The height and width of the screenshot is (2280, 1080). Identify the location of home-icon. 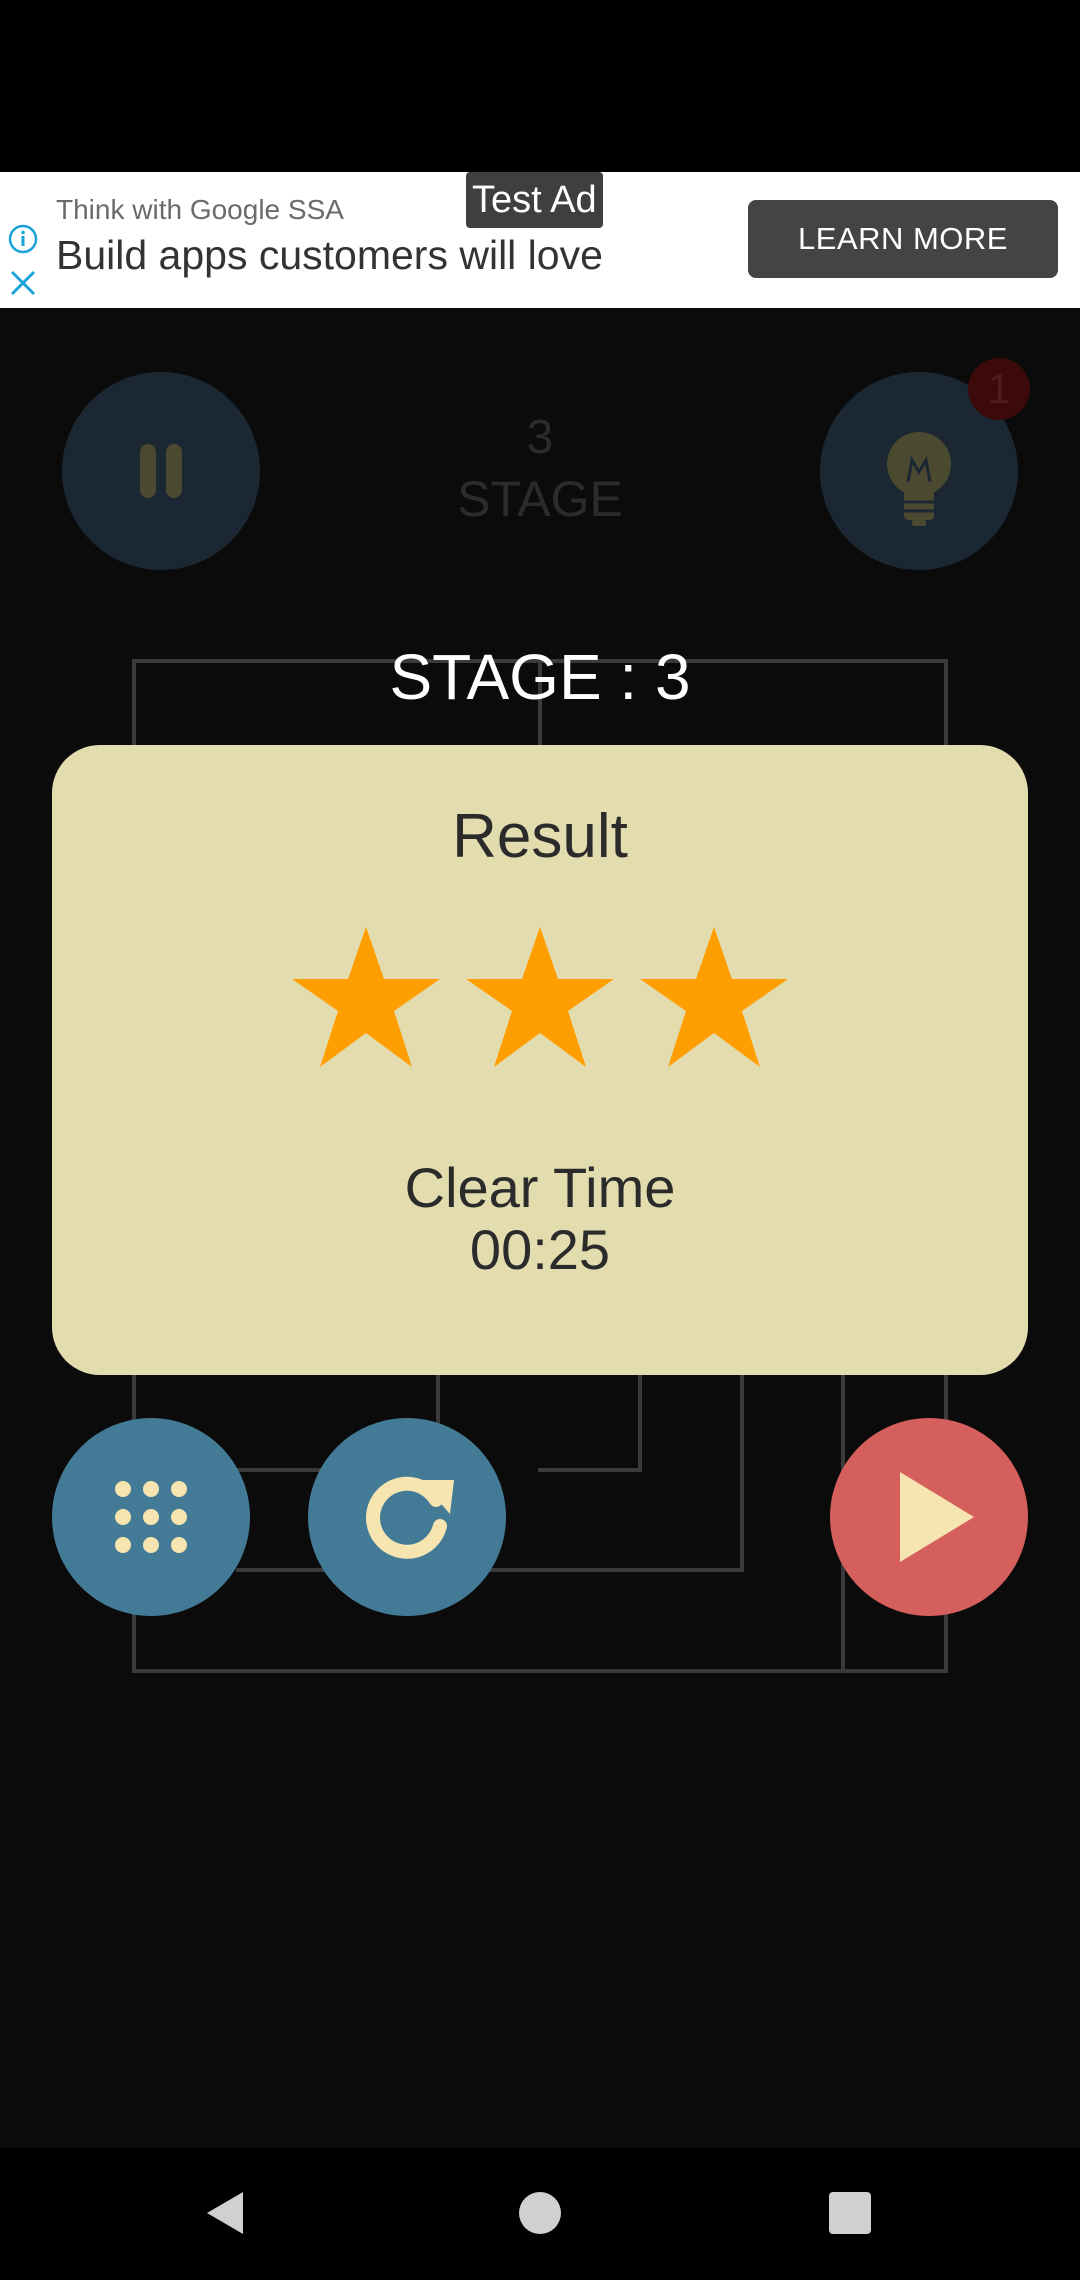
(540, 2213).